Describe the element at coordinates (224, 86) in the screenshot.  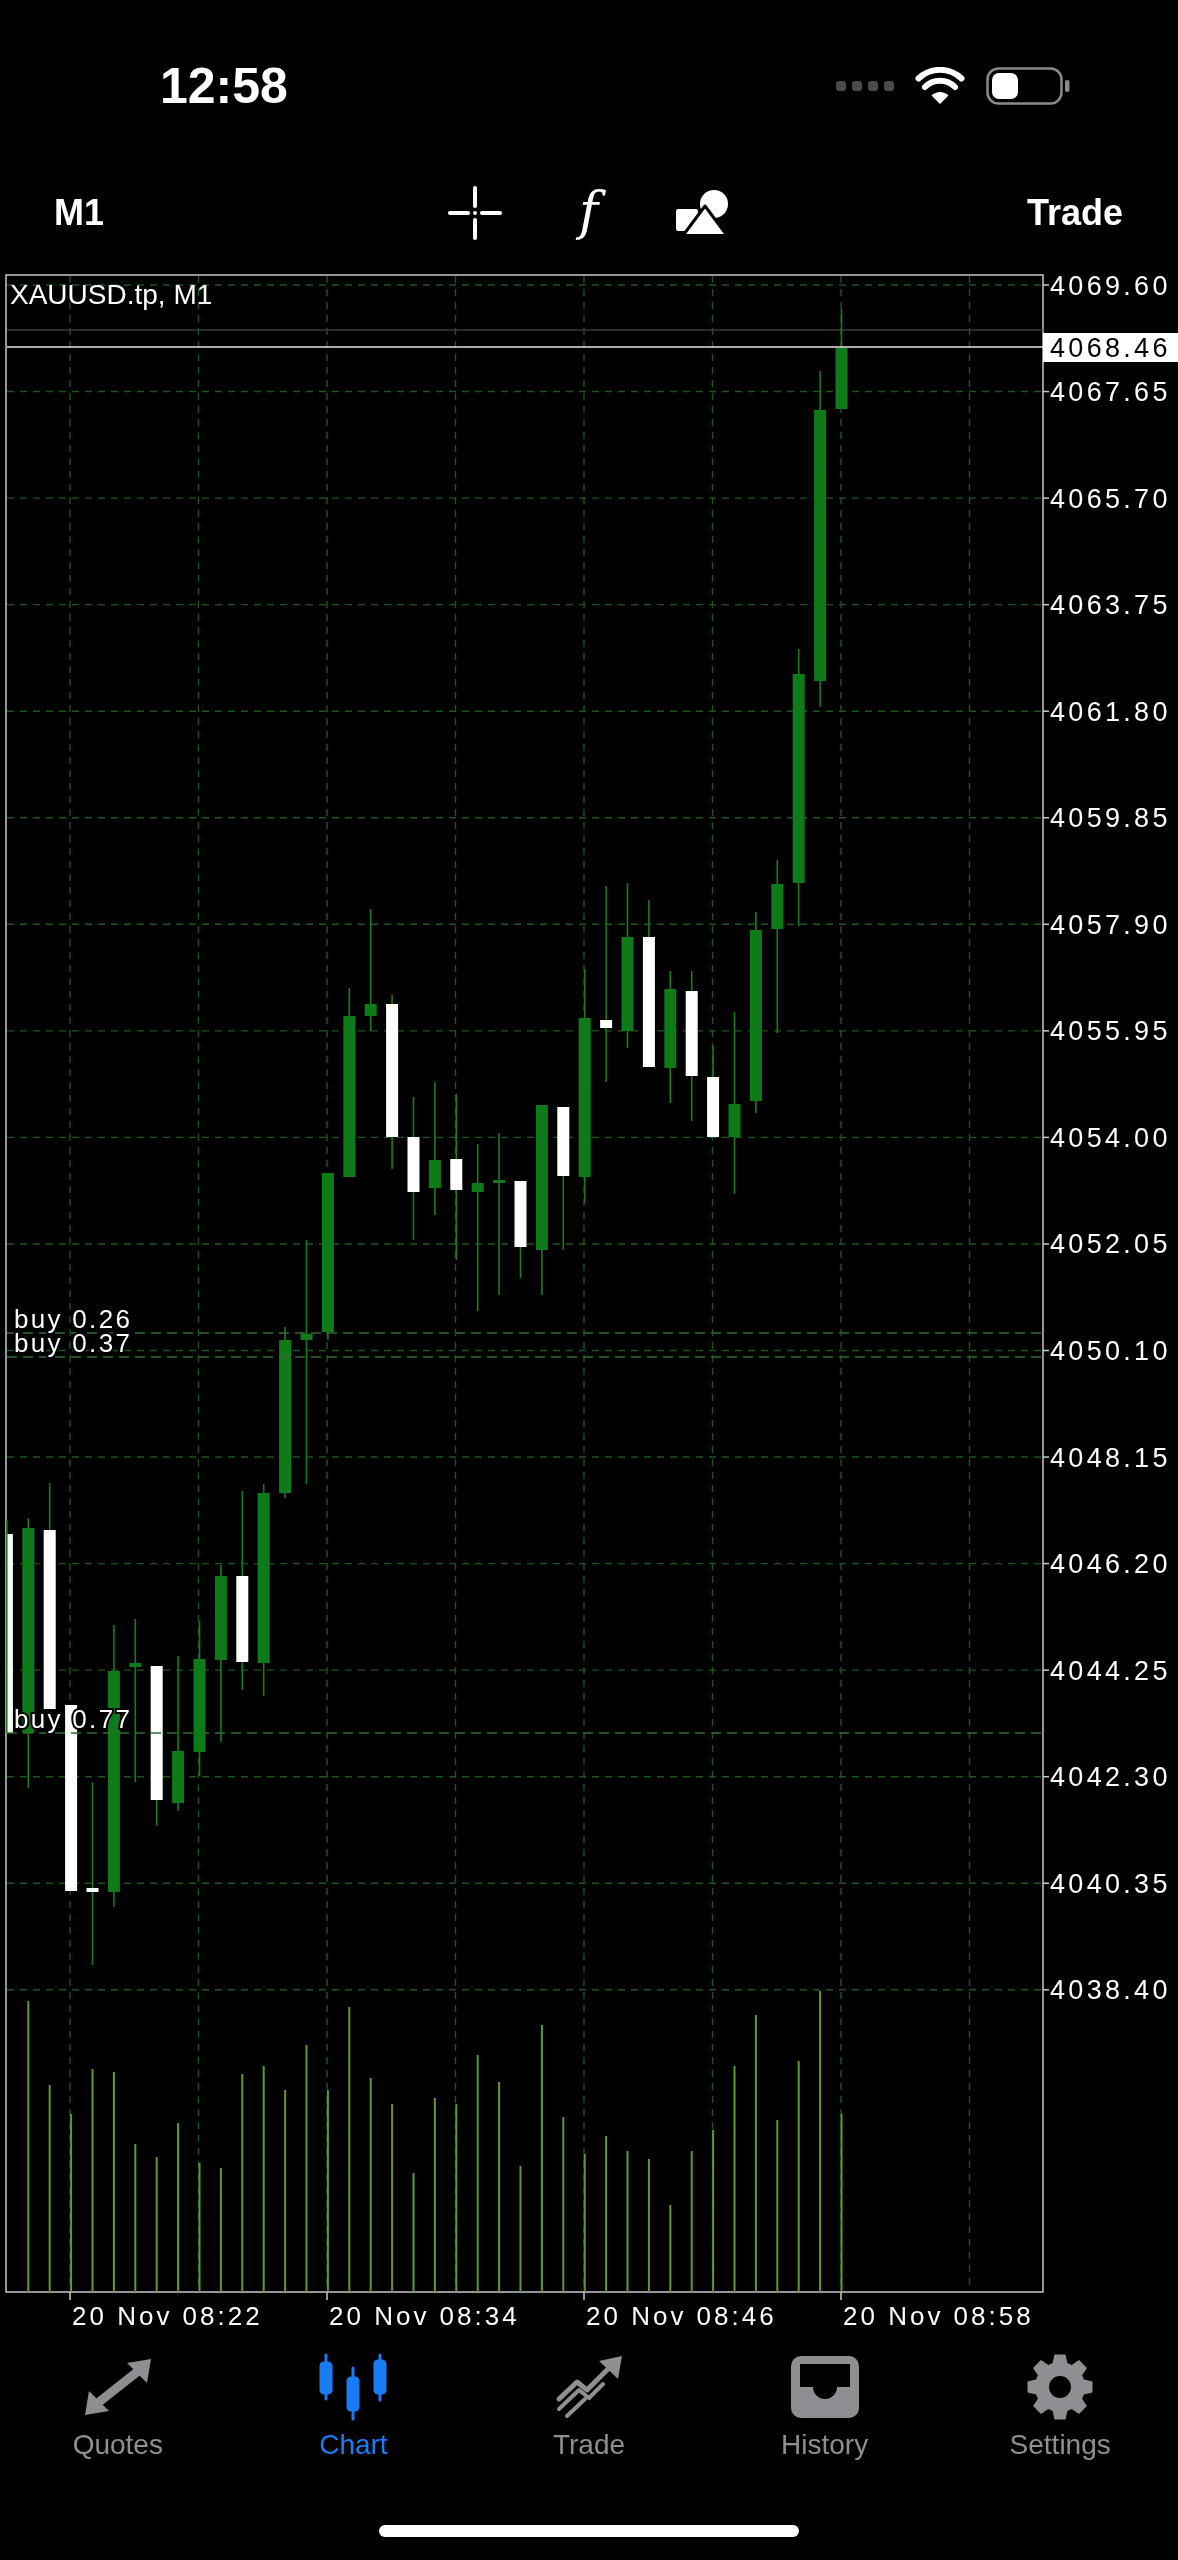
I see `status-time: 12:58` at that location.